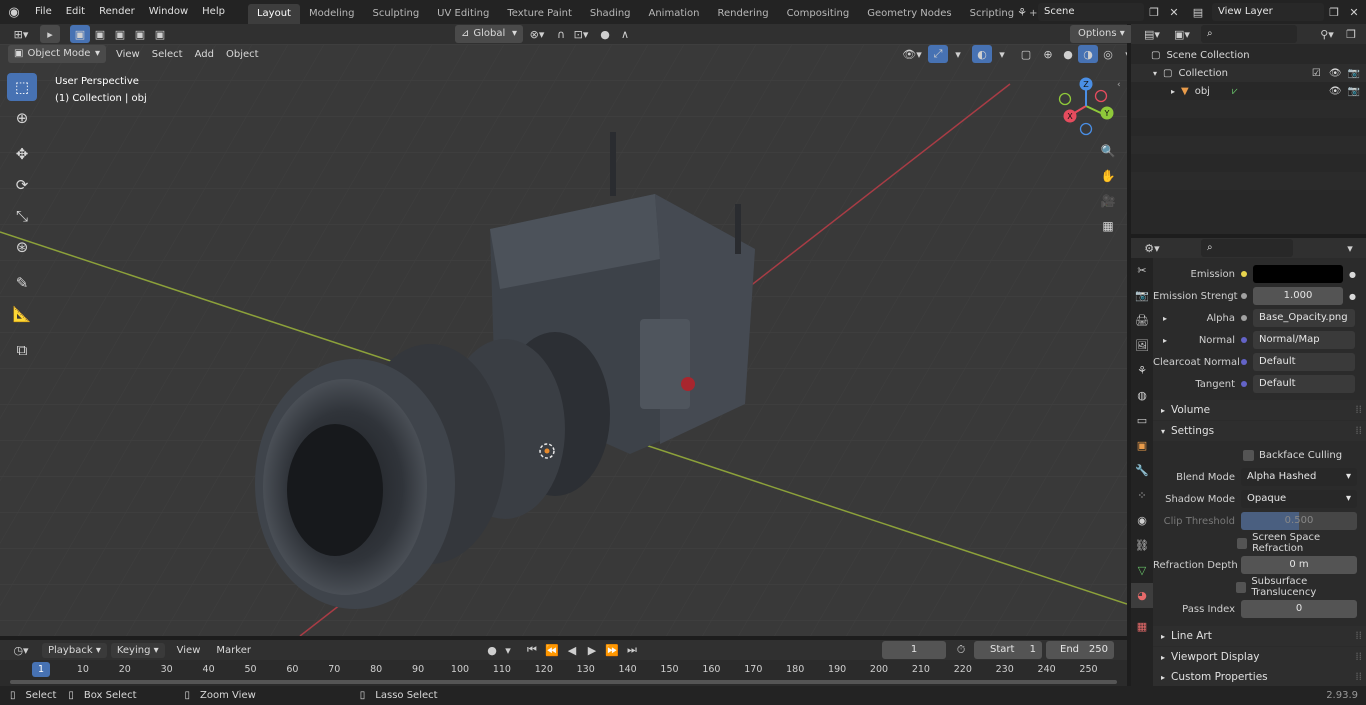 The height and width of the screenshot is (705, 1366). Describe the element at coordinates (1299, 609) in the screenshot. I see `pass-index-field: 0` at that location.